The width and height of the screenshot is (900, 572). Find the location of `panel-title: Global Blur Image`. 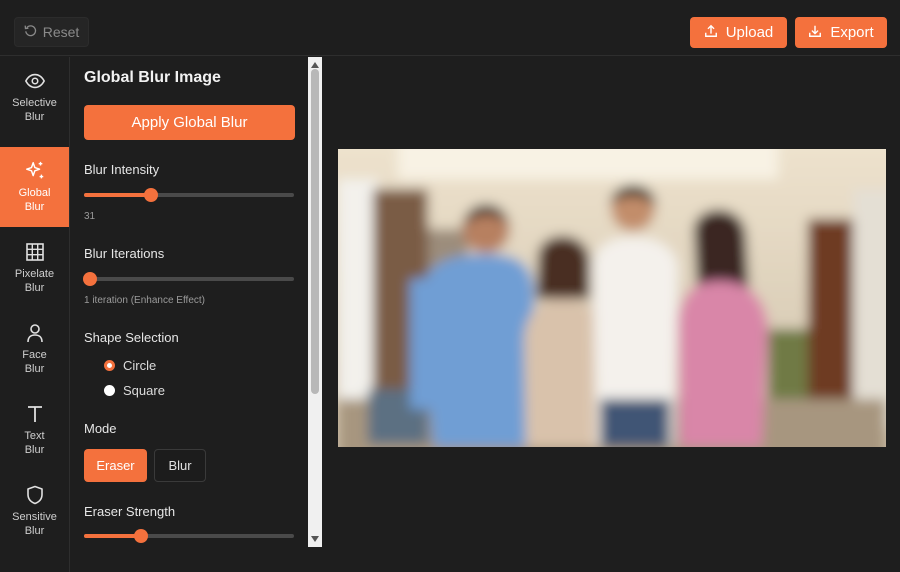

panel-title: Global Blur Image is located at coordinates (152, 77).